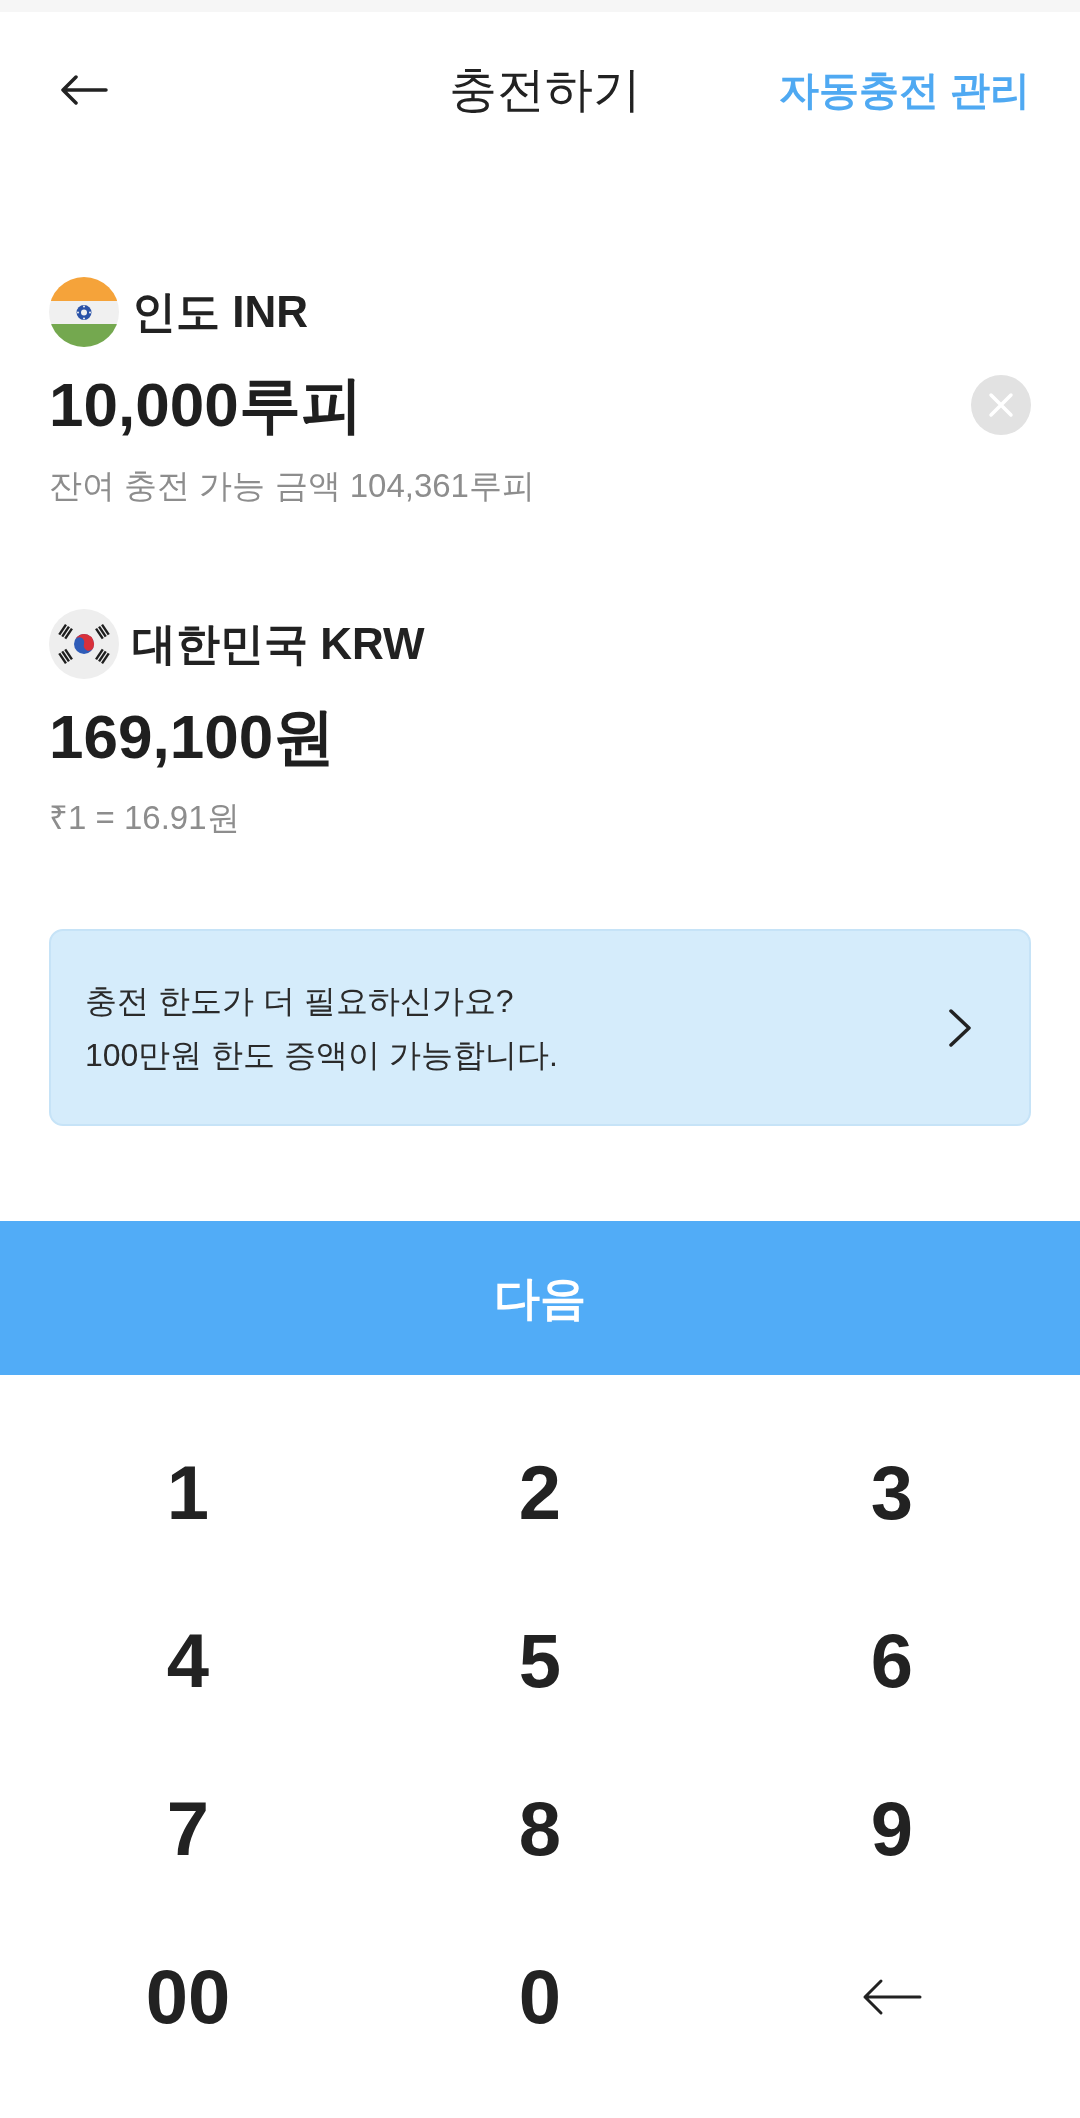 The image size is (1080, 2118). Describe the element at coordinates (540, 1493) in the screenshot. I see `keypad-key: 2` at that location.